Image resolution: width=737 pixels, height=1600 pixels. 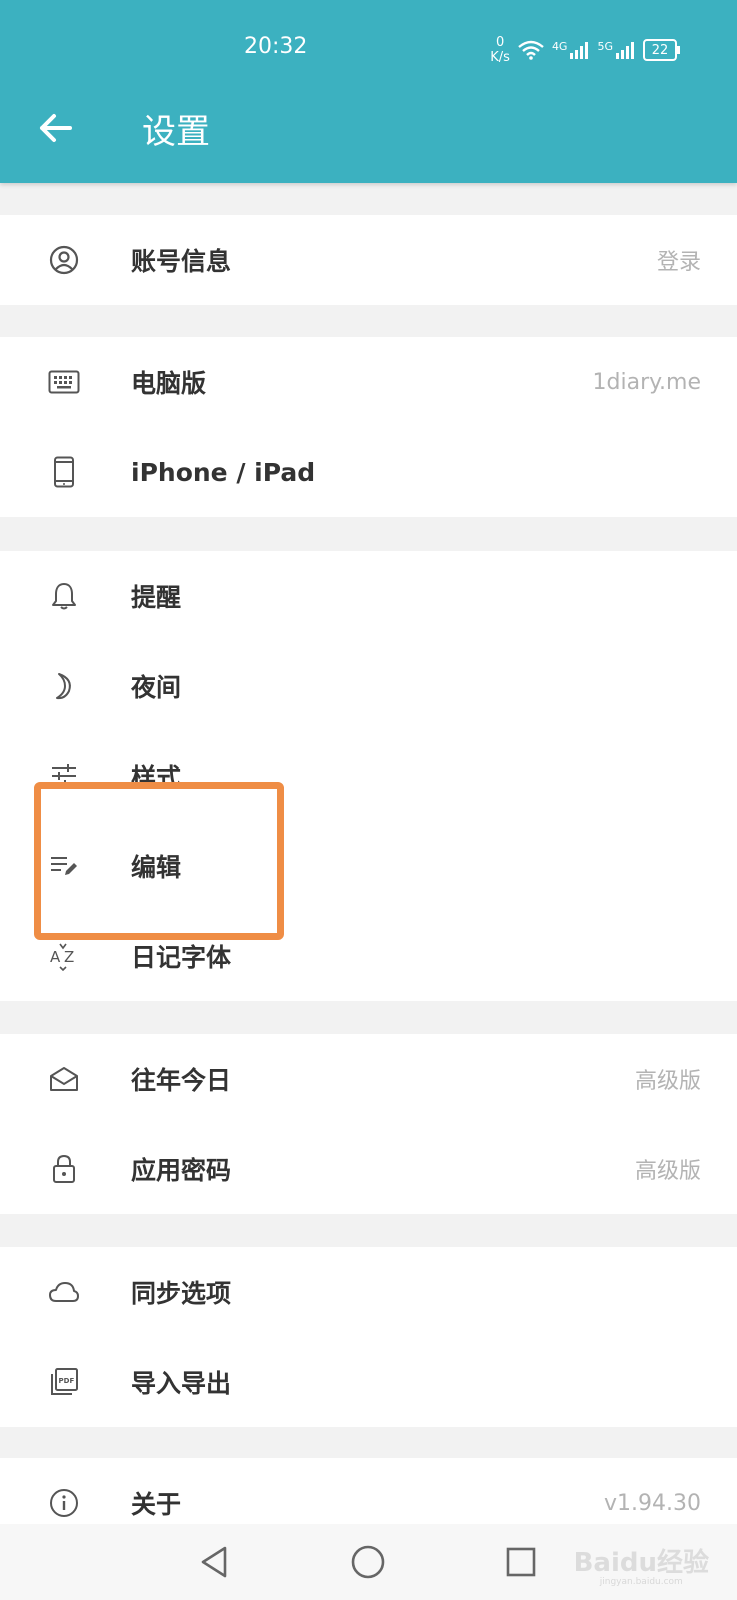 What do you see at coordinates (368, 1382) in the screenshot?
I see `row-import-export: PDF 导入导出` at bounding box center [368, 1382].